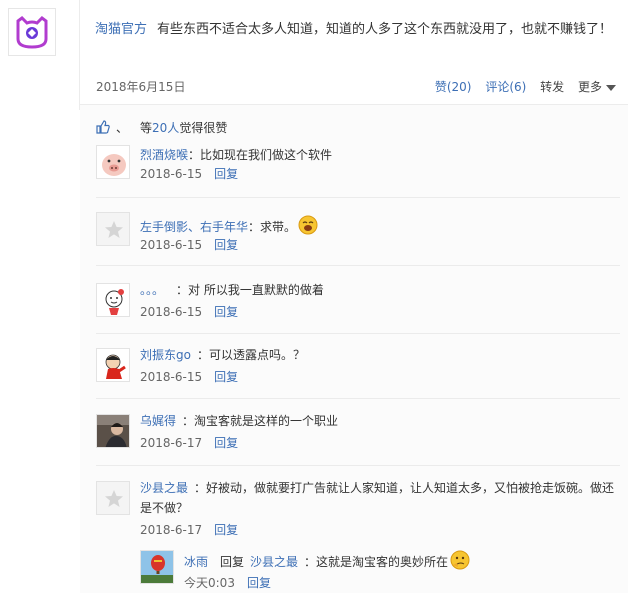  I want to click on comment-date: 今天0:03, so click(209, 583).